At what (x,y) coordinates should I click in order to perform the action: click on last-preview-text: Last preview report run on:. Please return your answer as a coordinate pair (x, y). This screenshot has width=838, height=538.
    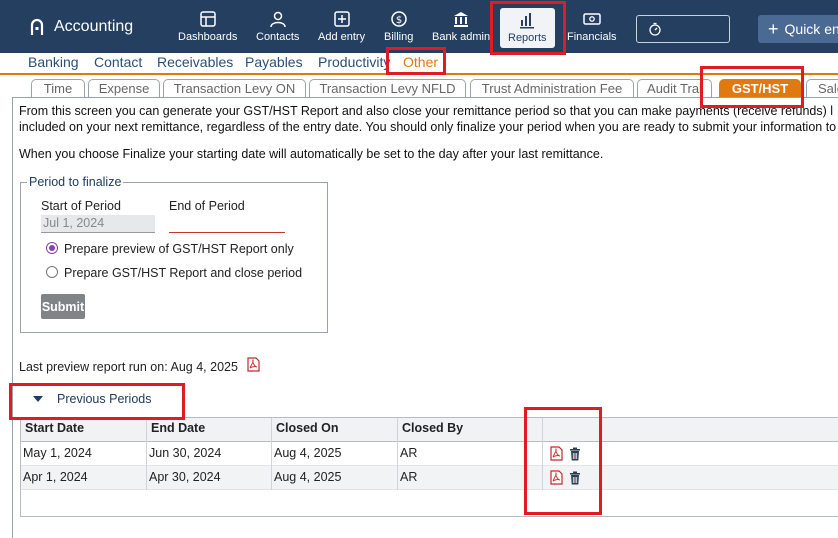
    Looking at the image, I should click on (93, 367).